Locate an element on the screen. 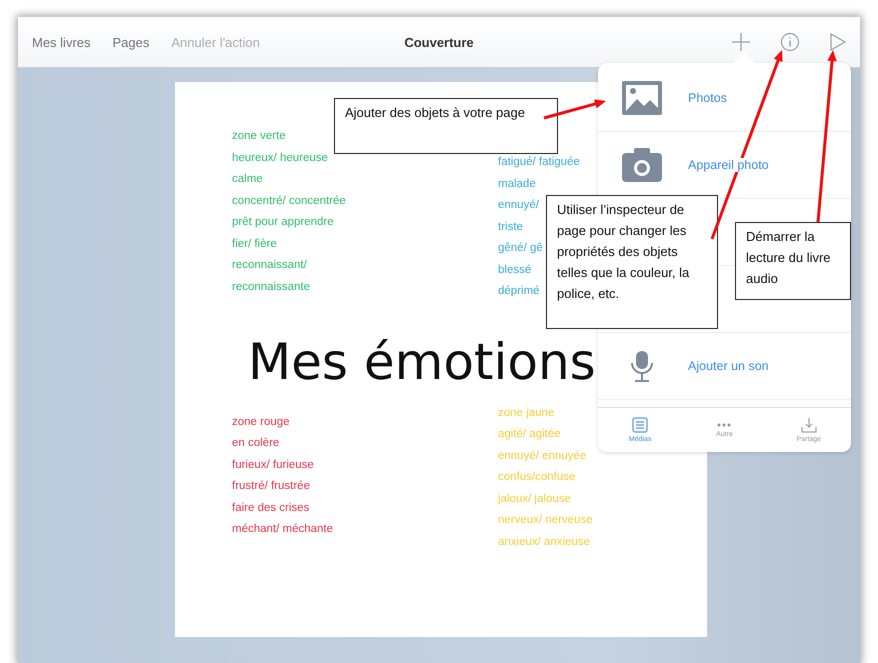 This screenshot has height=663, width=878. camera-icon is located at coordinates (642, 165).